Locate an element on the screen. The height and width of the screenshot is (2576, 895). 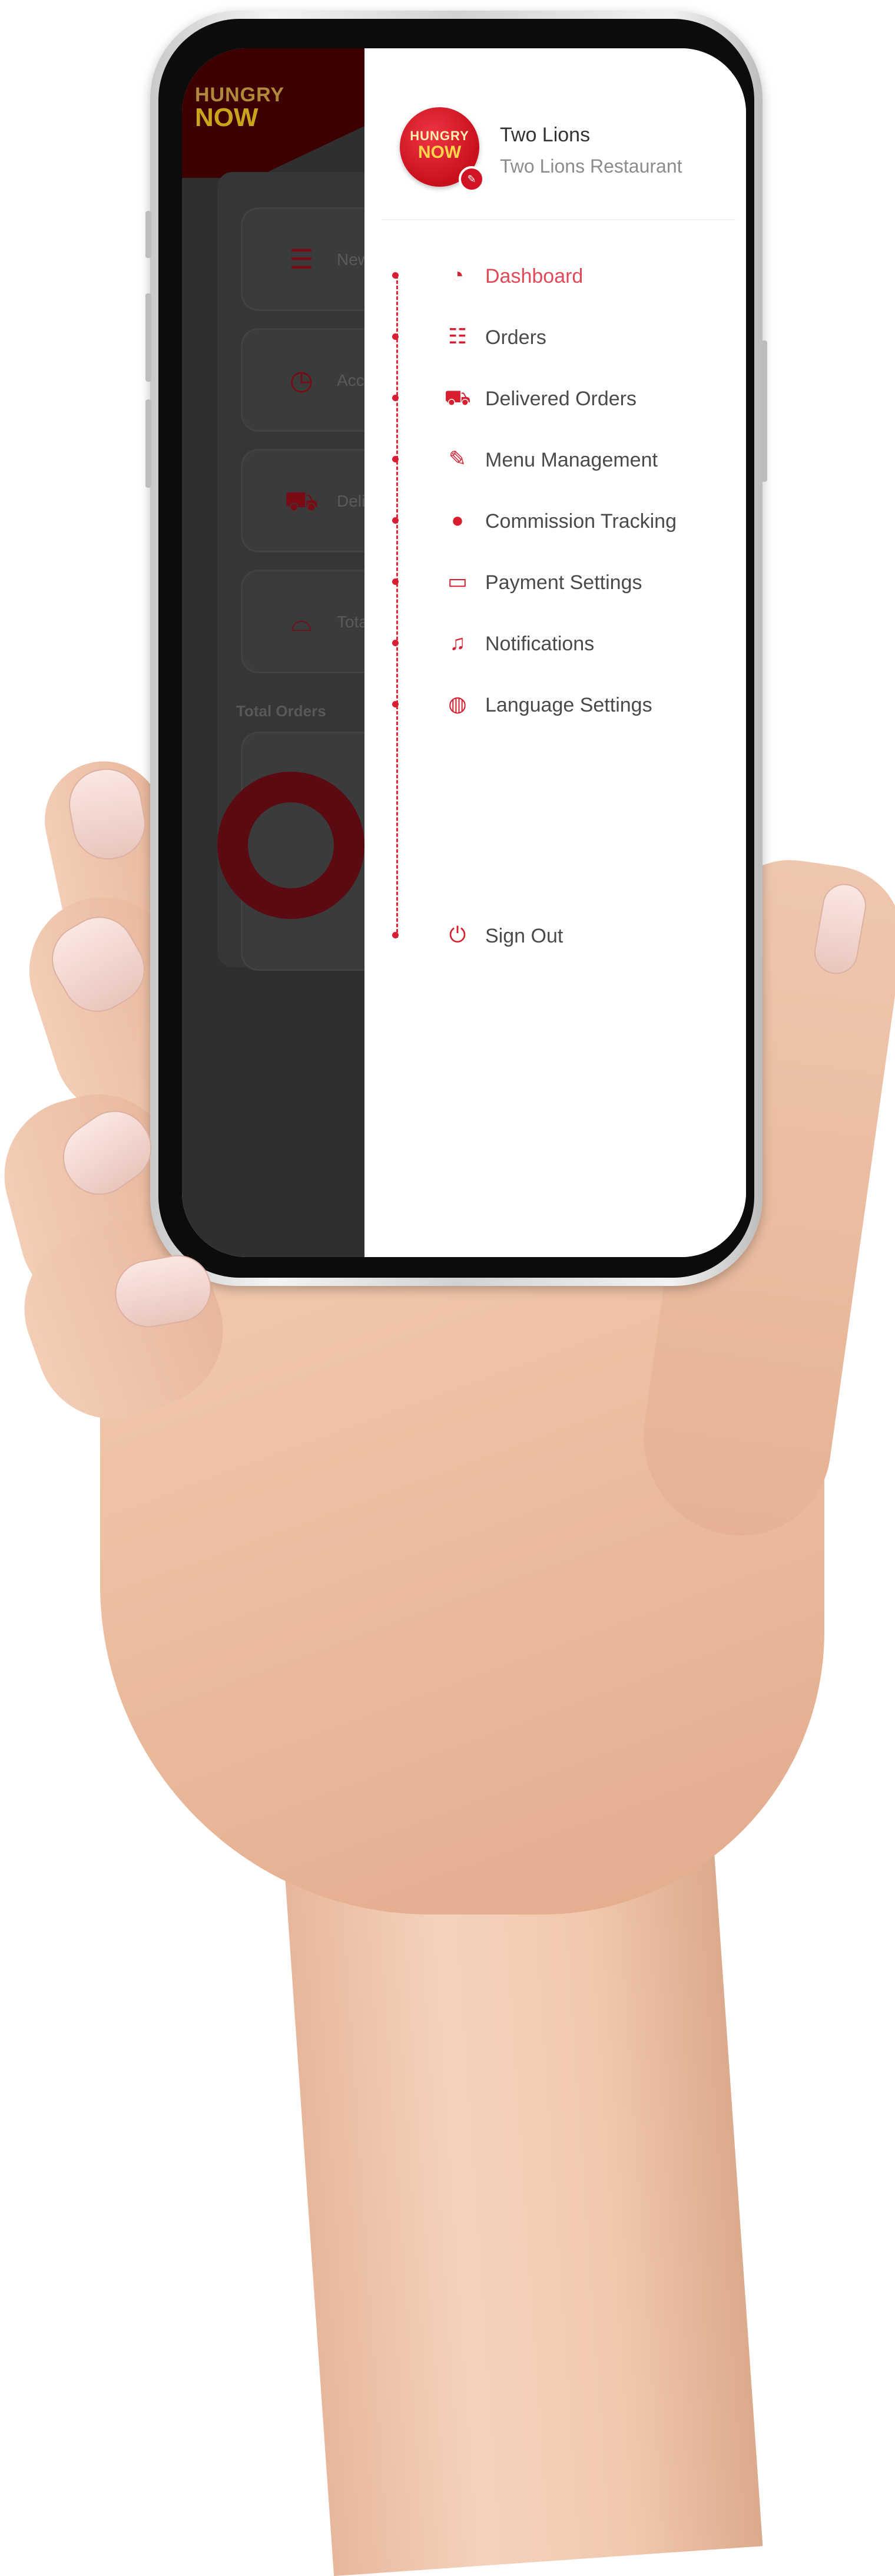
menu-item-label: Payment Settings is located at coordinates (563, 582).